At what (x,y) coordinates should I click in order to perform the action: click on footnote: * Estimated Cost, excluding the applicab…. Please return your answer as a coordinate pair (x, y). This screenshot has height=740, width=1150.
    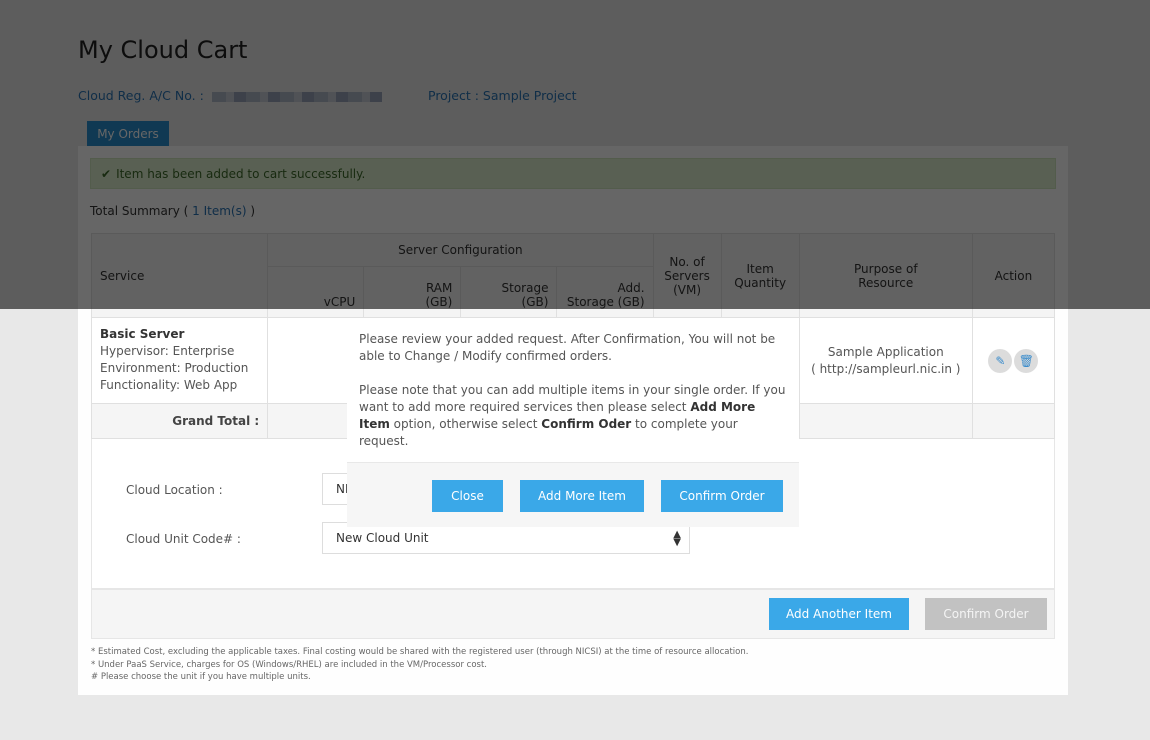
    Looking at the image, I should click on (420, 652).